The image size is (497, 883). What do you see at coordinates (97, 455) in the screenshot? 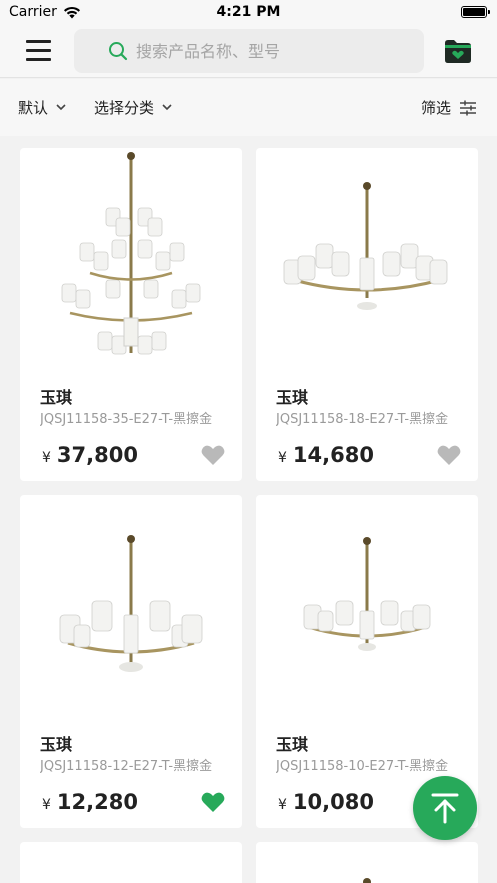
I see `price-amount: 37,800` at bounding box center [97, 455].